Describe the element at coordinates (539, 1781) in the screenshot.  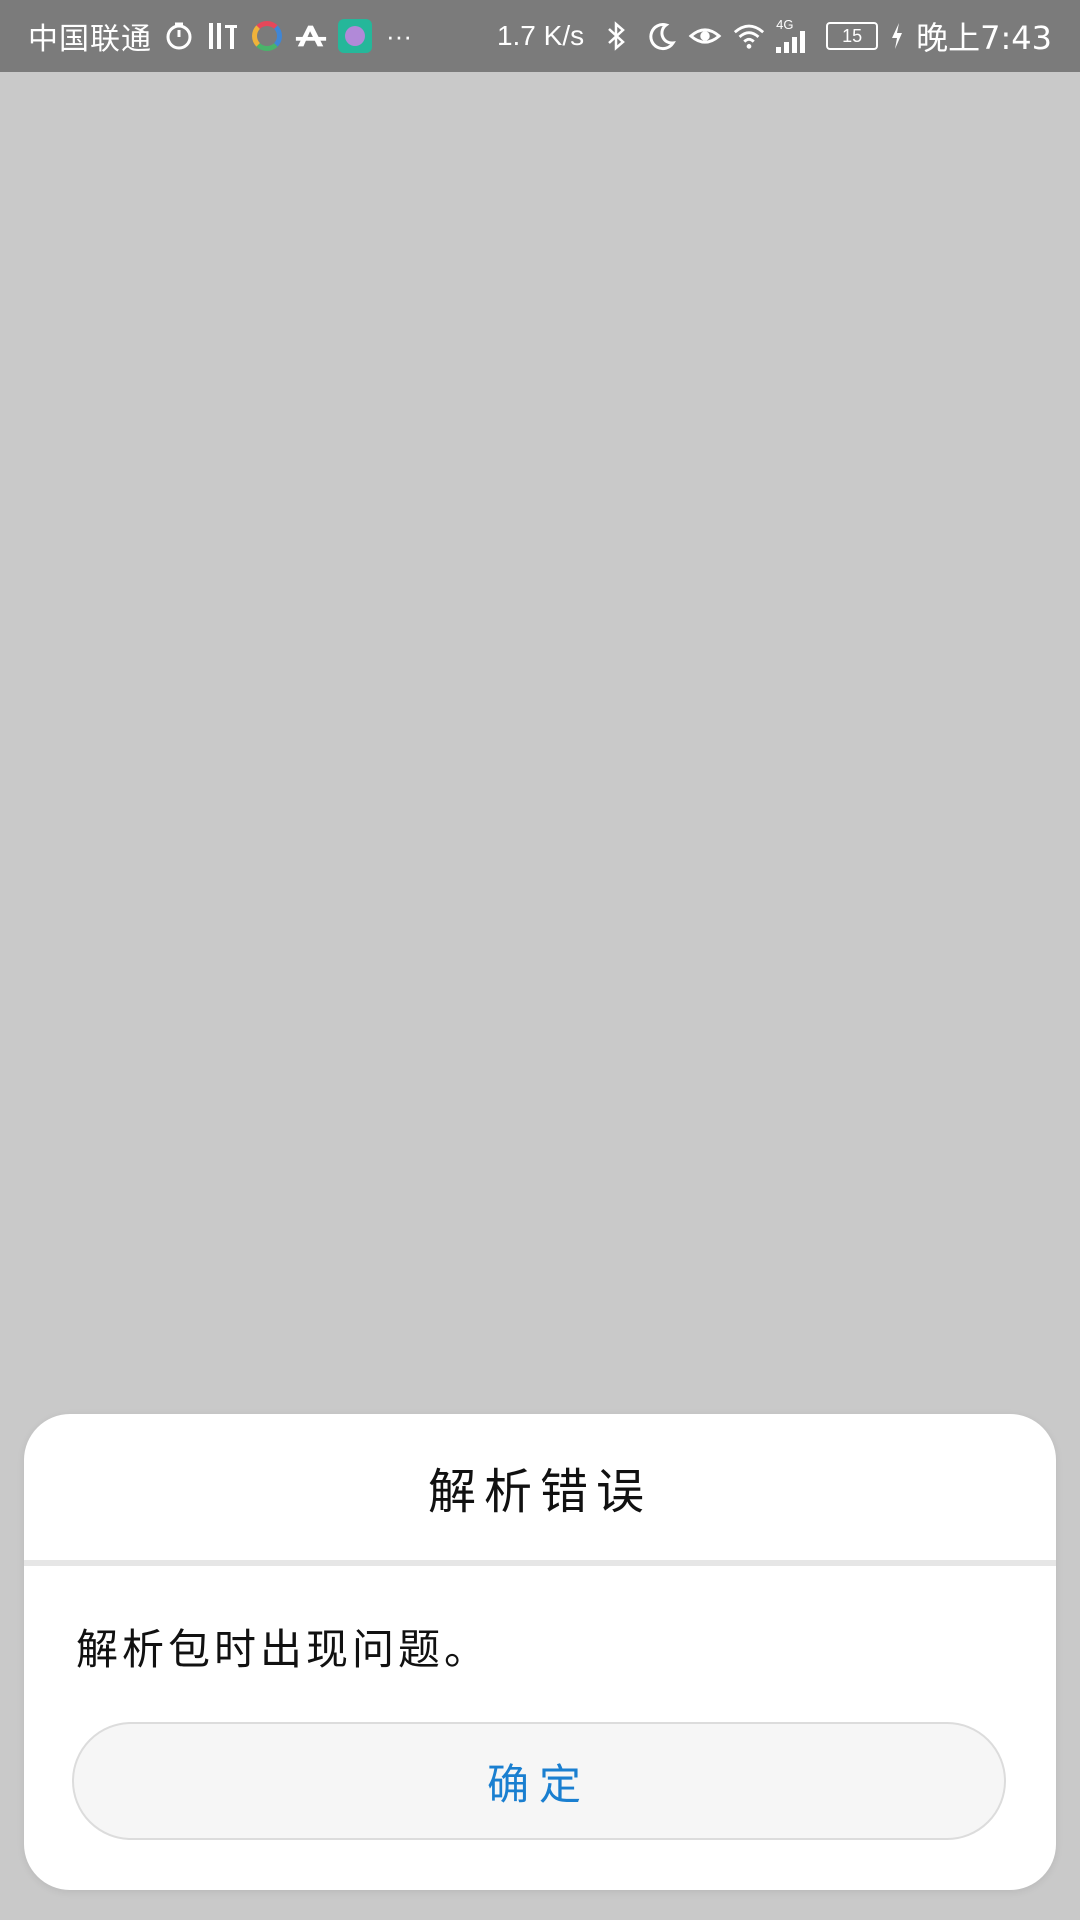
I see `confirm-button: 确定` at that location.